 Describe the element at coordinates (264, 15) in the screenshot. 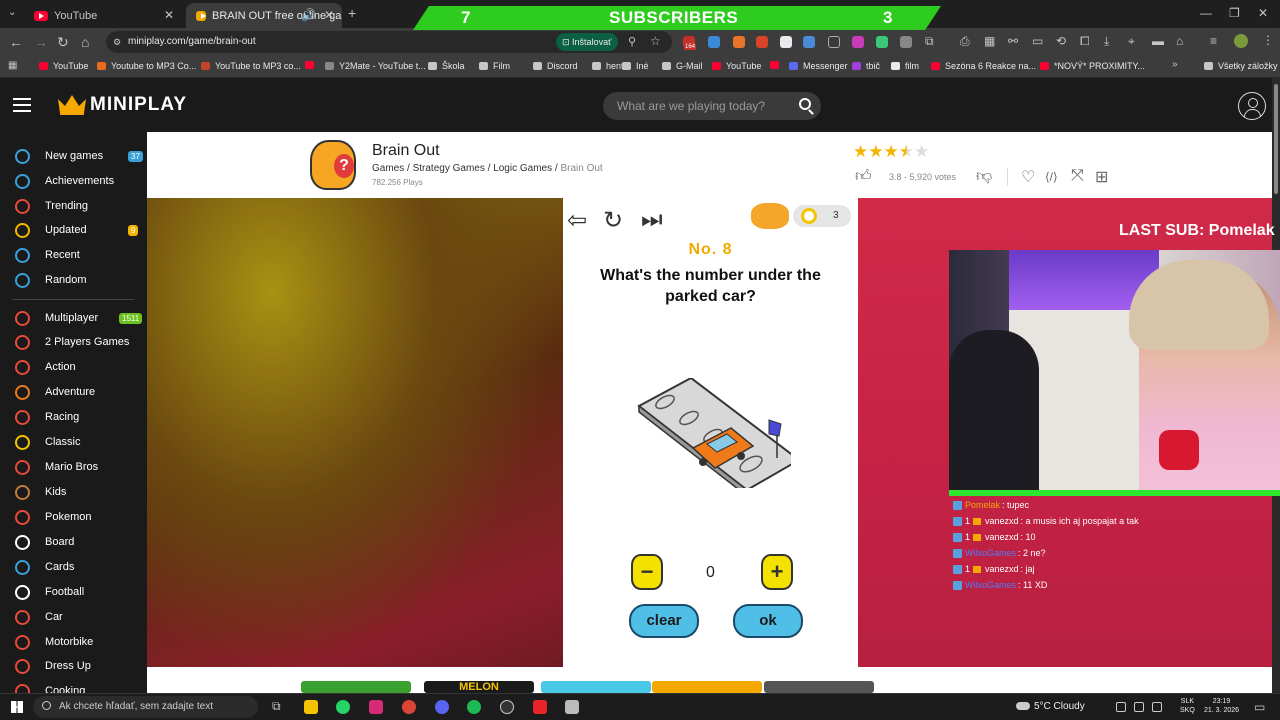

I see `tab-brain-out: BRAIN OUT free online gam 🔊 ✕` at that location.